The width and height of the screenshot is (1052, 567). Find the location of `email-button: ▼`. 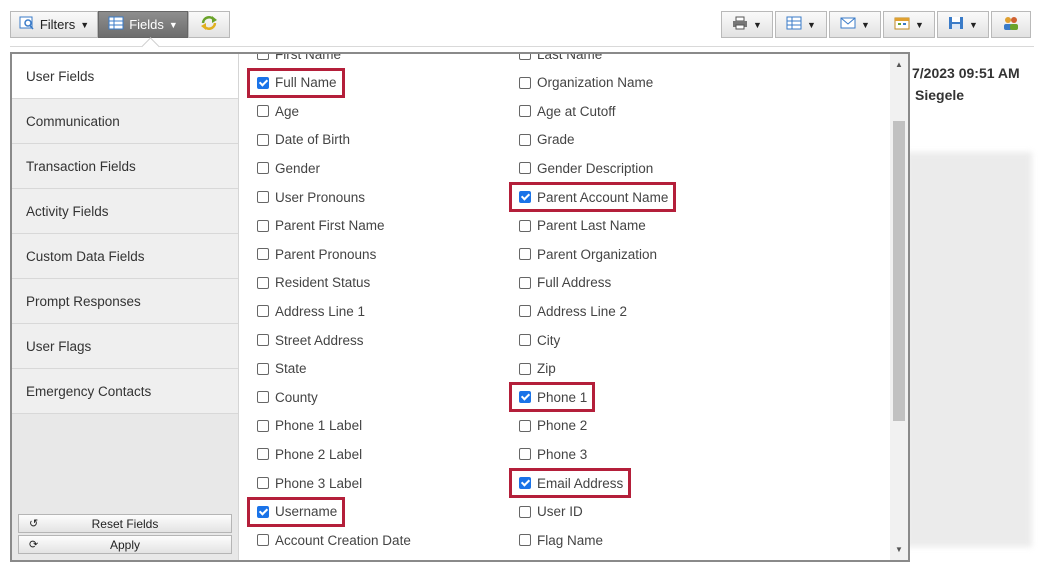

email-button: ▼ is located at coordinates (855, 24).